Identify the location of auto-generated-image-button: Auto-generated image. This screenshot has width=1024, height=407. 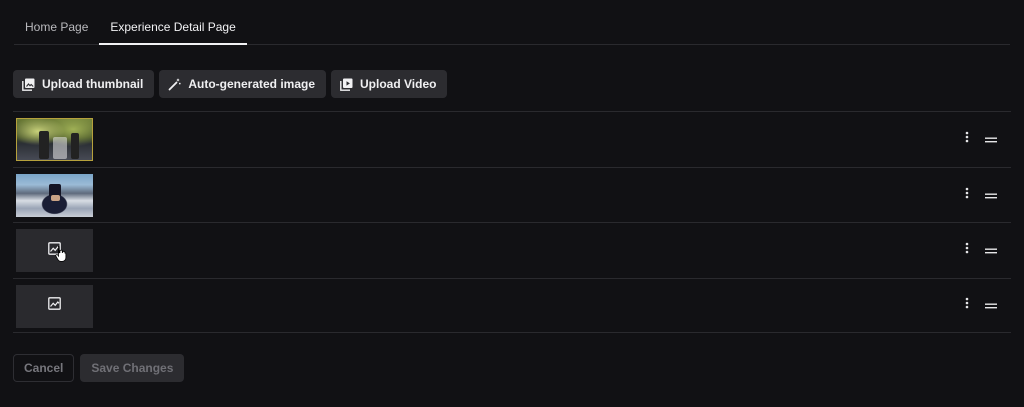
(243, 84).